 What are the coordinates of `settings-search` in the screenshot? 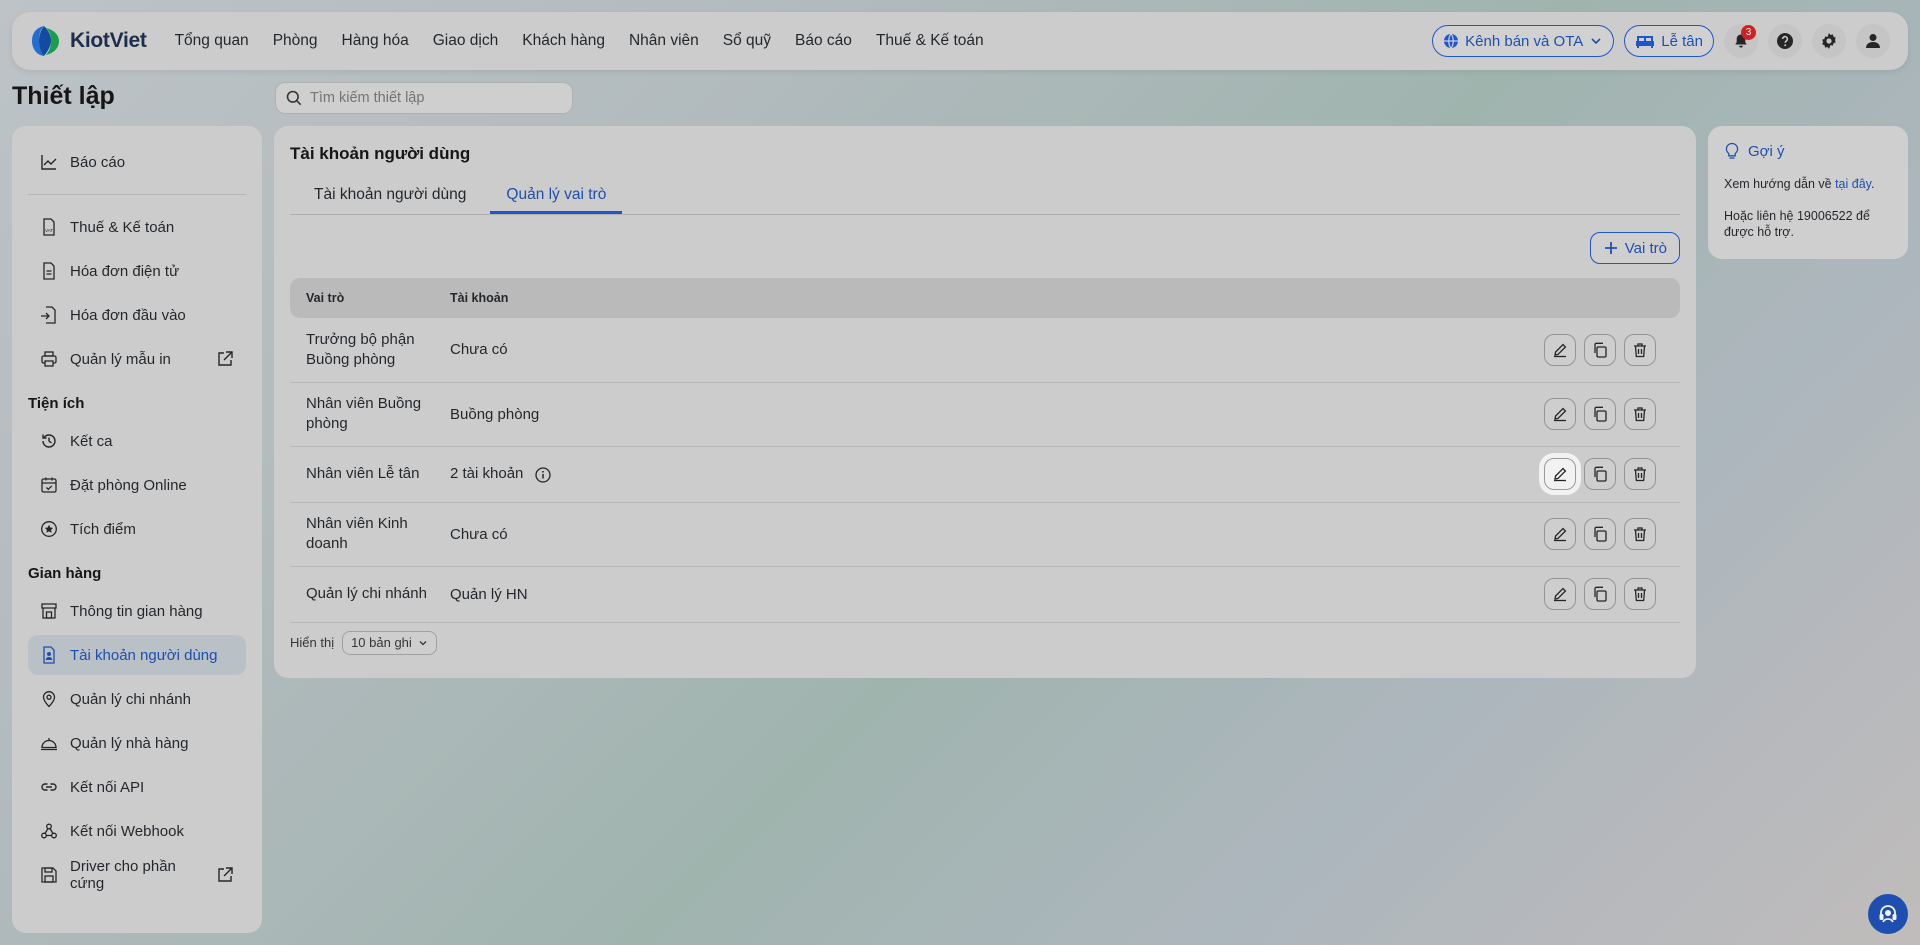 It's located at (424, 98).